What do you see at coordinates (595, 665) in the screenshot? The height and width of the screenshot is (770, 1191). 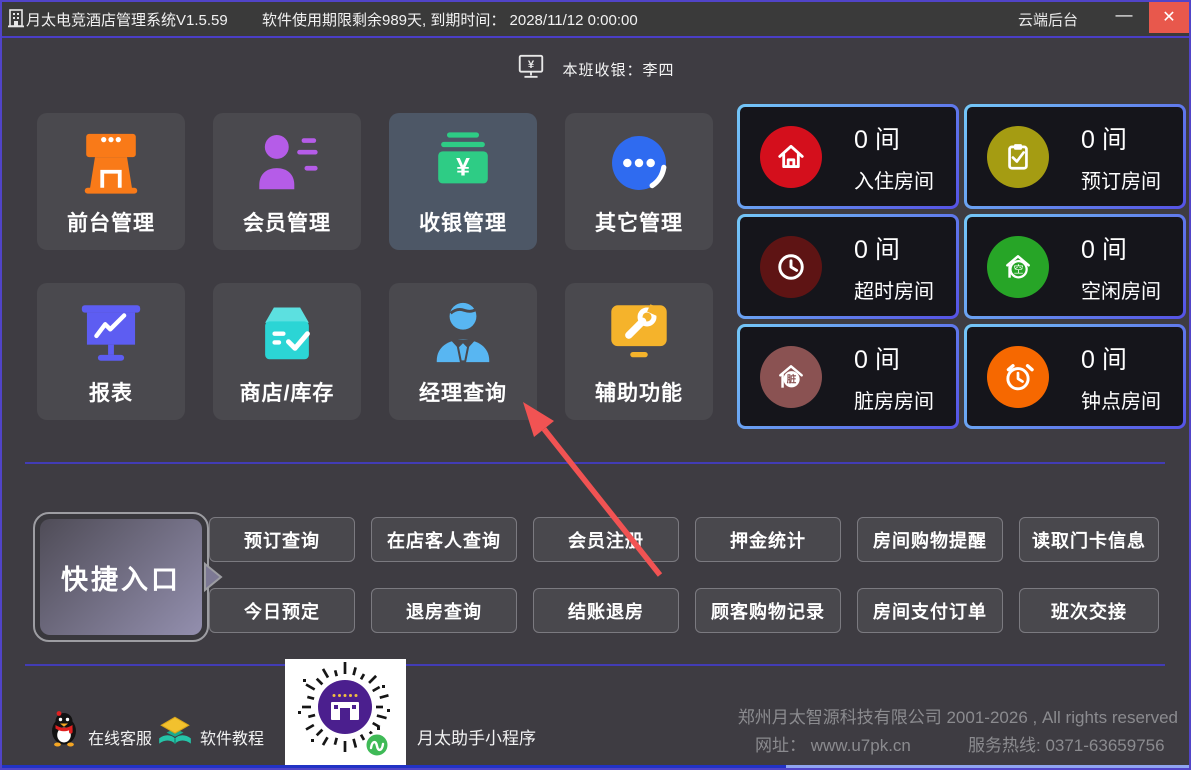 I see `divider-bottom` at bounding box center [595, 665].